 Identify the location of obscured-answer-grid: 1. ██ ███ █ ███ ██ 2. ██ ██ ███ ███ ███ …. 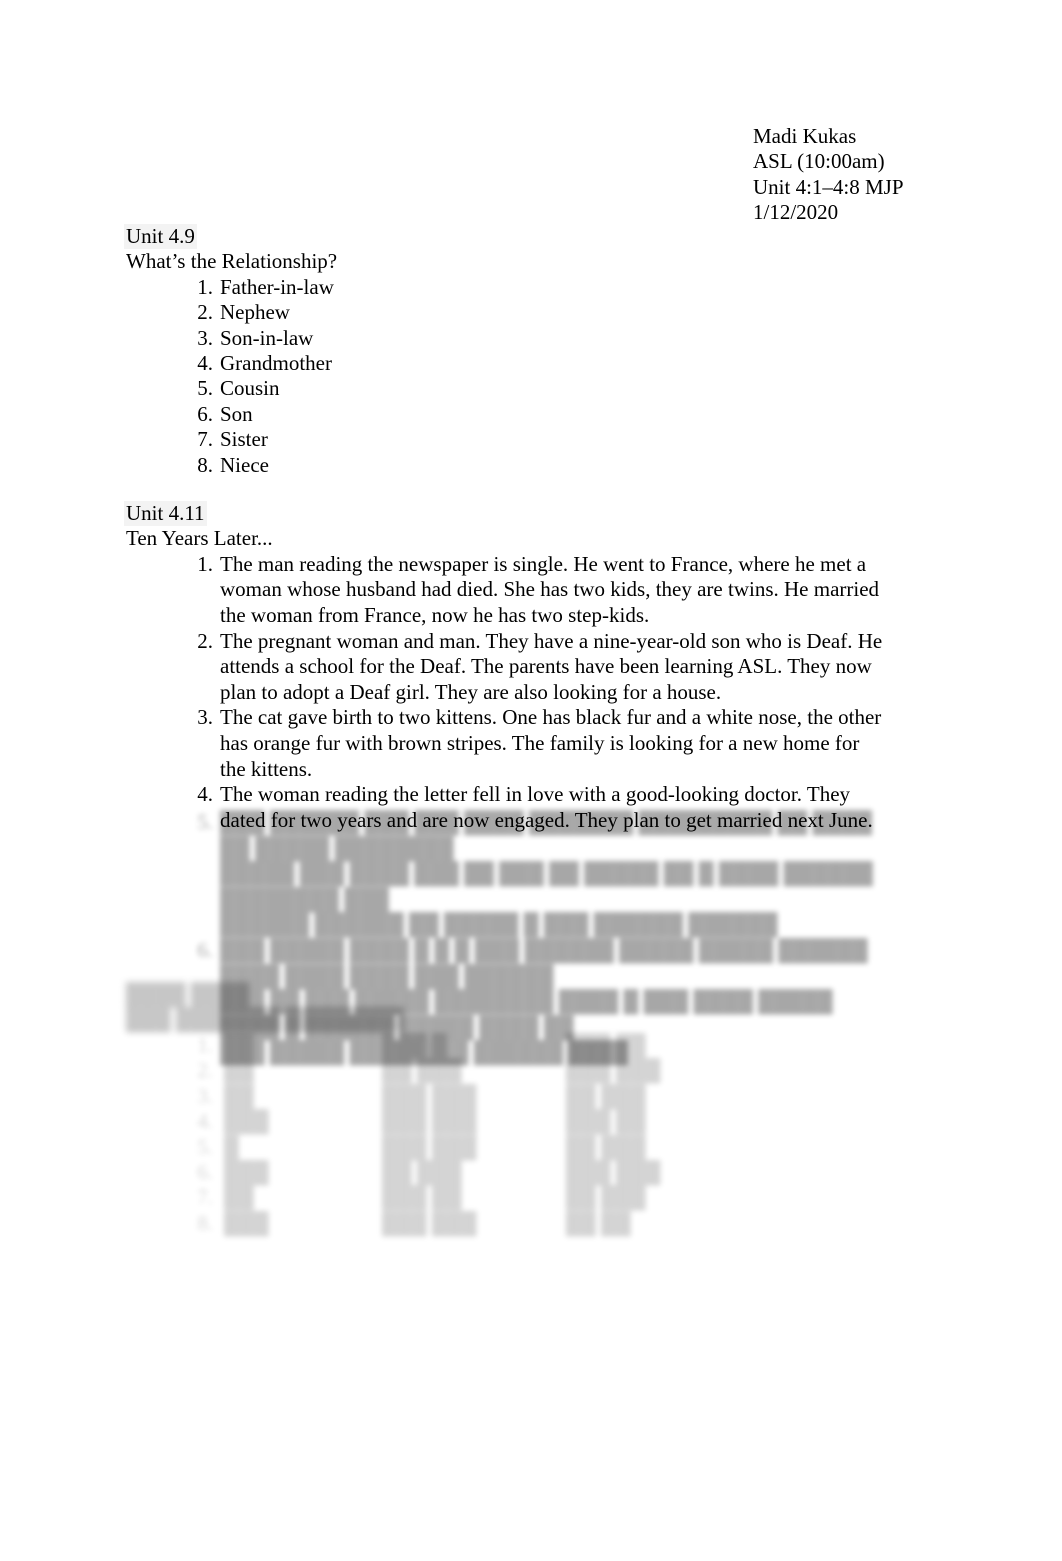
(506, 1134).